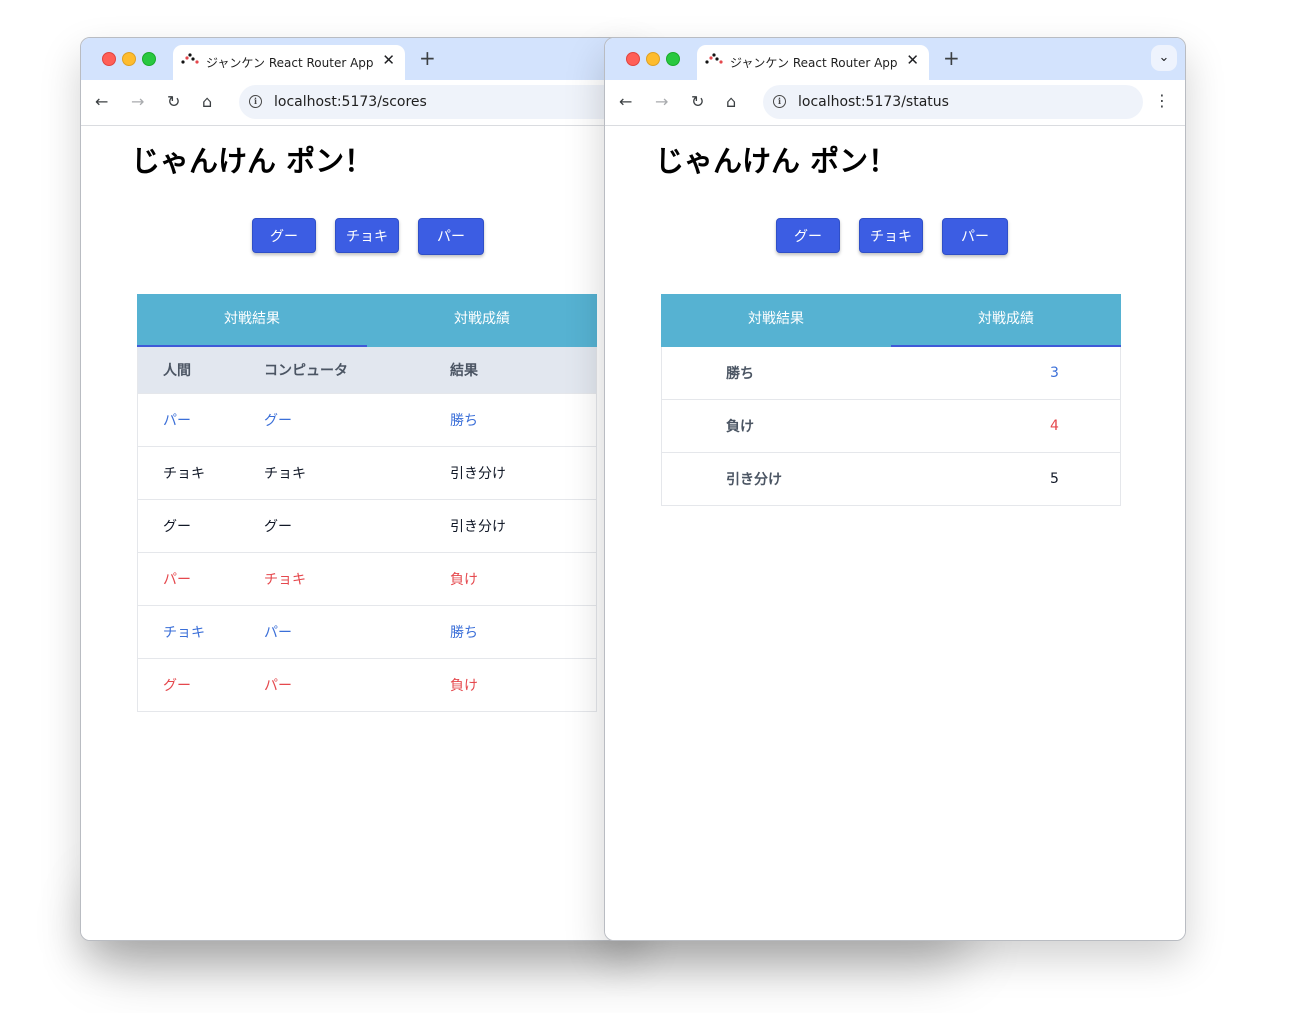  I want to click on kebab-menu-icon: ⋮, so click(1162, 101).